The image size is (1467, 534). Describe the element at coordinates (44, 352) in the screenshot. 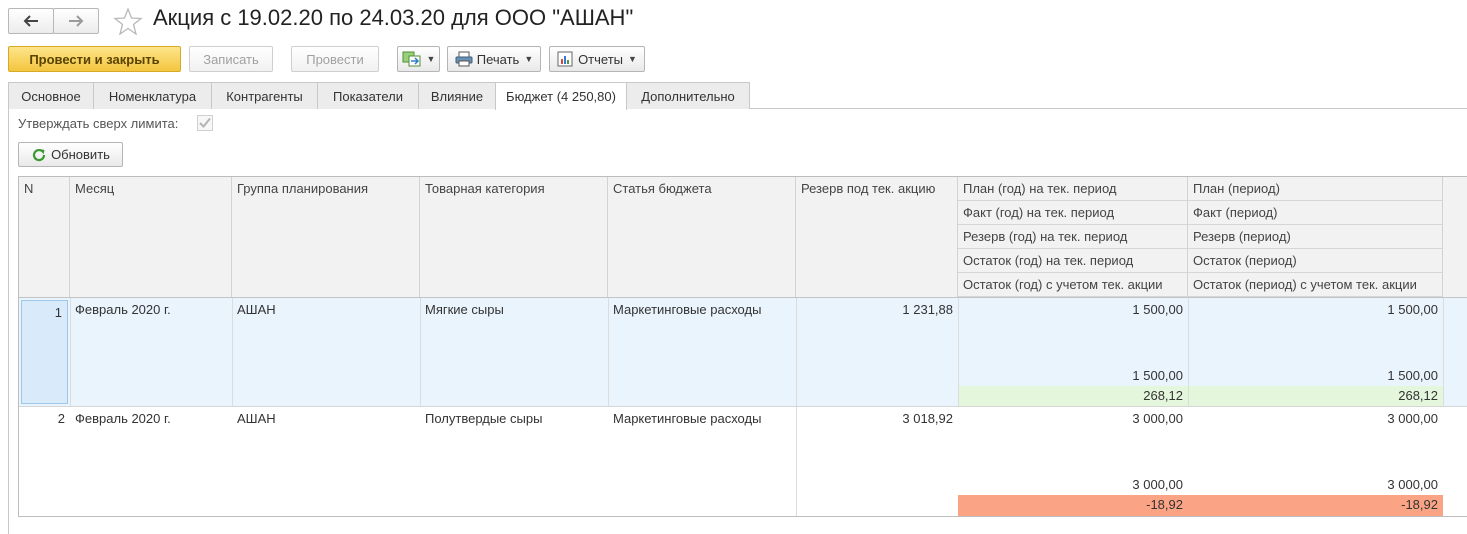

I see `cell-n: 1` at that location.